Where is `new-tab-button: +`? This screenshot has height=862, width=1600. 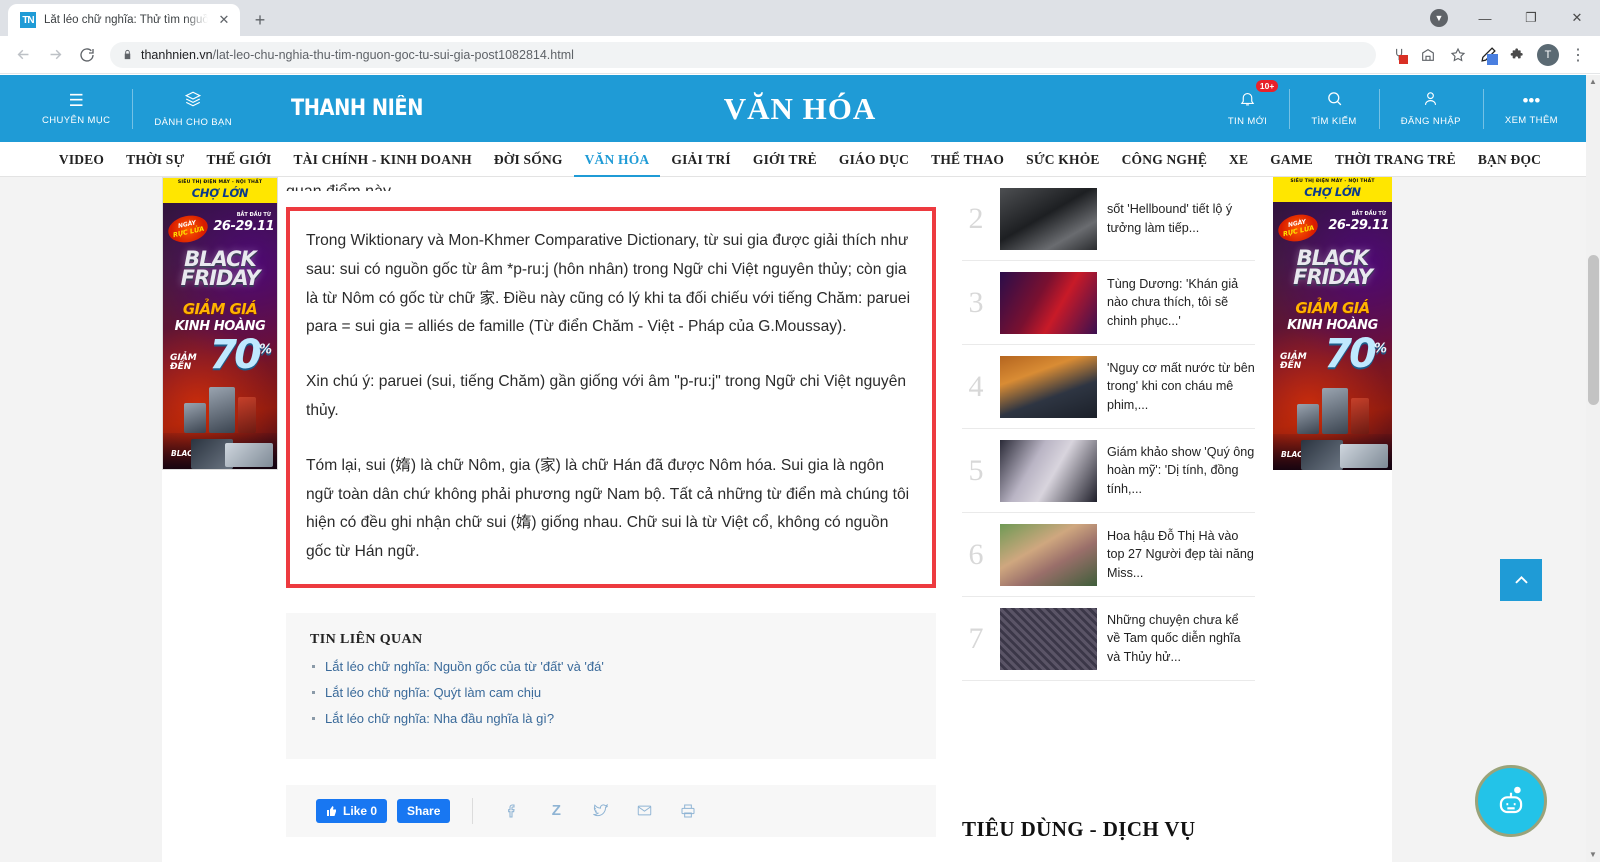 new-tab-button: + is located at coordinates (260, 20).